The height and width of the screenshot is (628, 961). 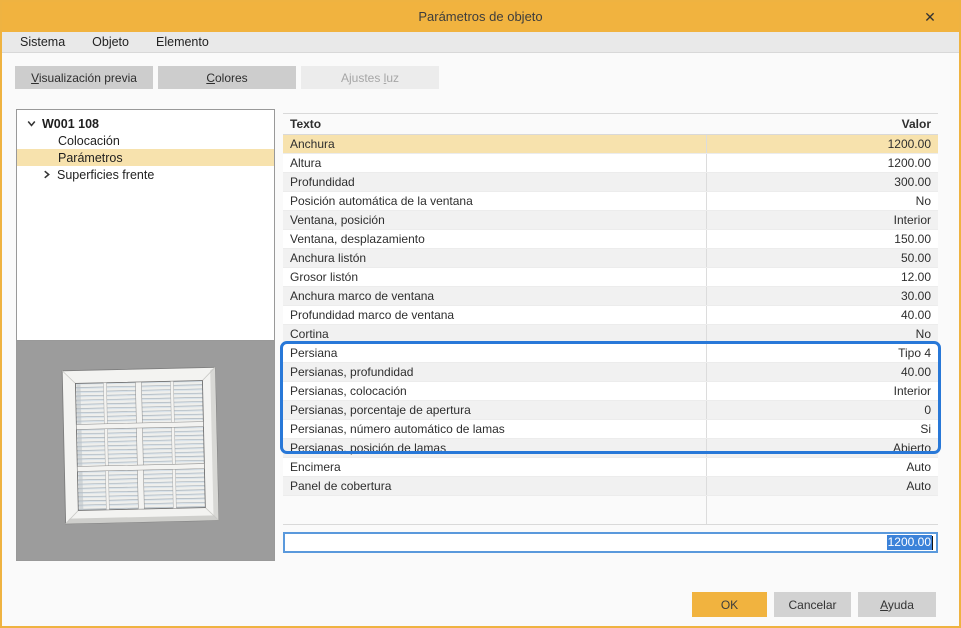 What do you see at coordinates (495, 353) in the screenshot?
I see `row-label: Persiana` at bounding box center [495, 353].